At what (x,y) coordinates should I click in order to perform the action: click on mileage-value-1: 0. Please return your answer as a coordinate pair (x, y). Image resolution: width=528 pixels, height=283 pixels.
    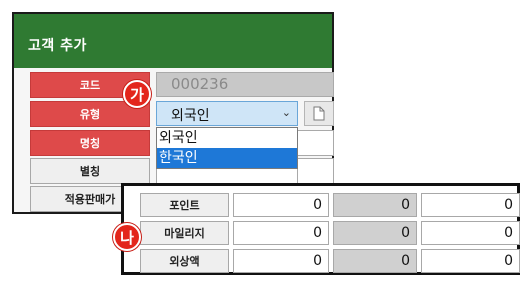
    Looking at the image, I should click on (281, 233).